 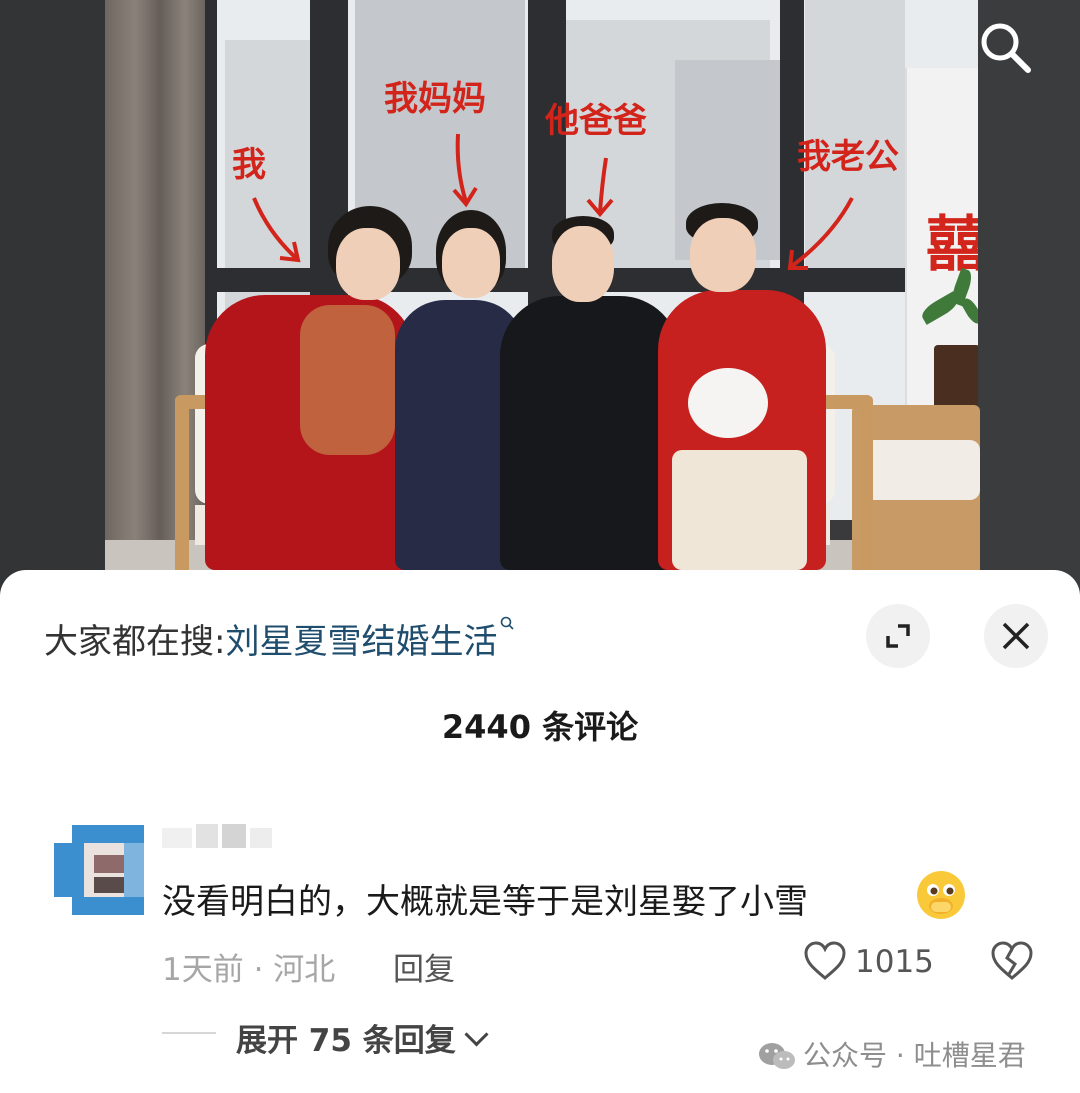 I want to click on label-me: 我, so click(x=249, y=165).